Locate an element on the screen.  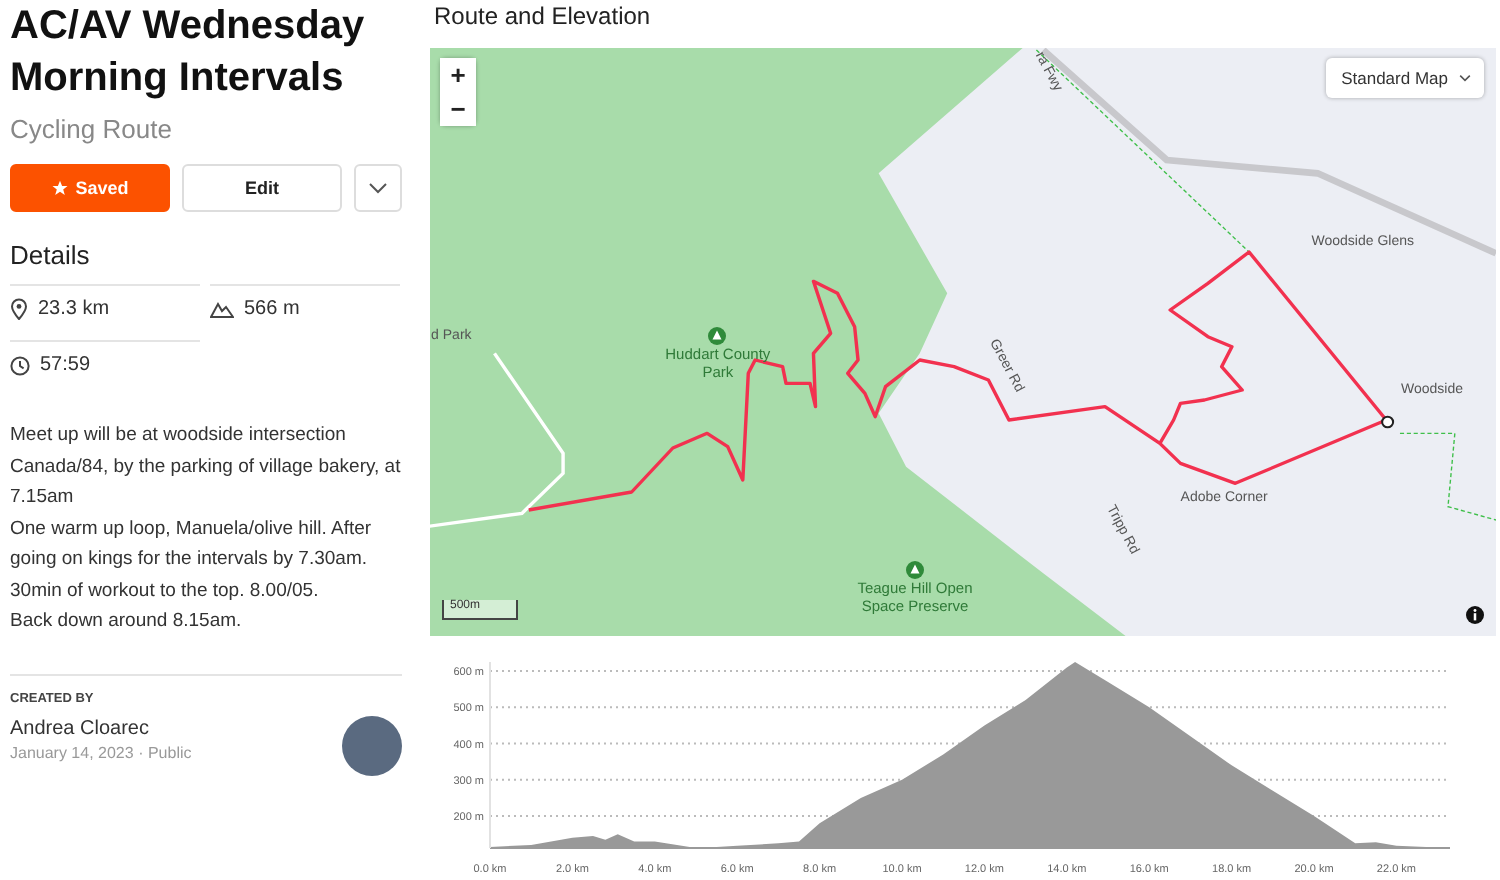
mountain-icon is located at coordinates (222, 309).